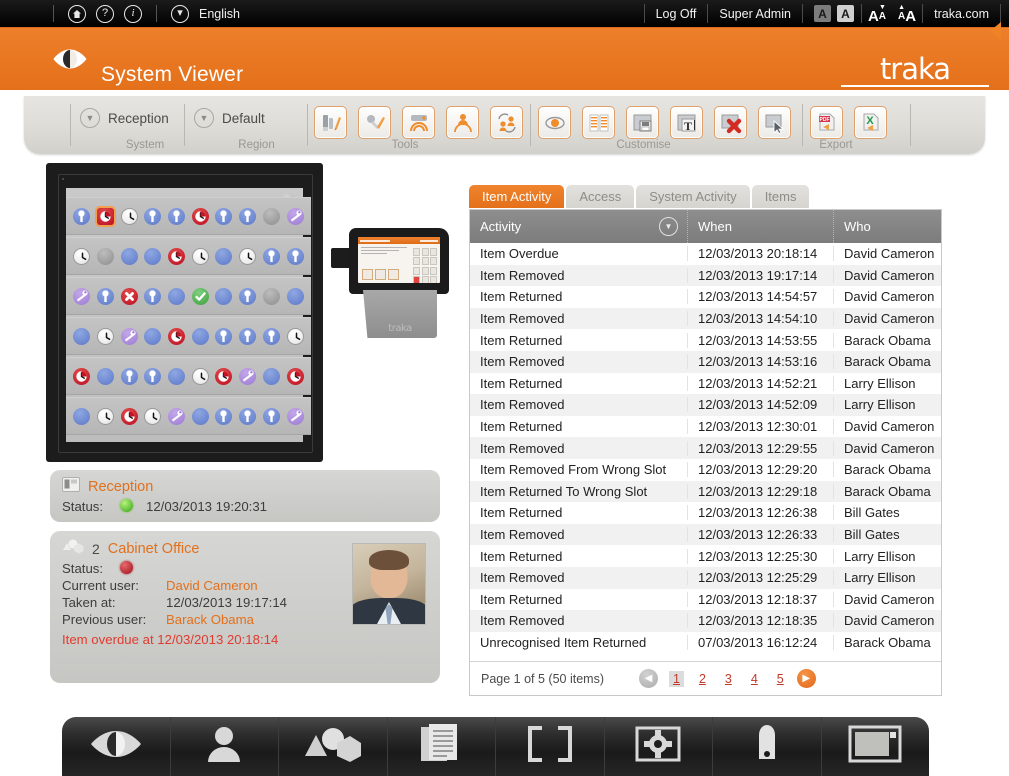 The width and height of the screenshot is (1009, 776). What do you see at coordinates (212, 585) in the screenshot?
I see `current-user-value: David Cameron` at bounding box center [212, 585].